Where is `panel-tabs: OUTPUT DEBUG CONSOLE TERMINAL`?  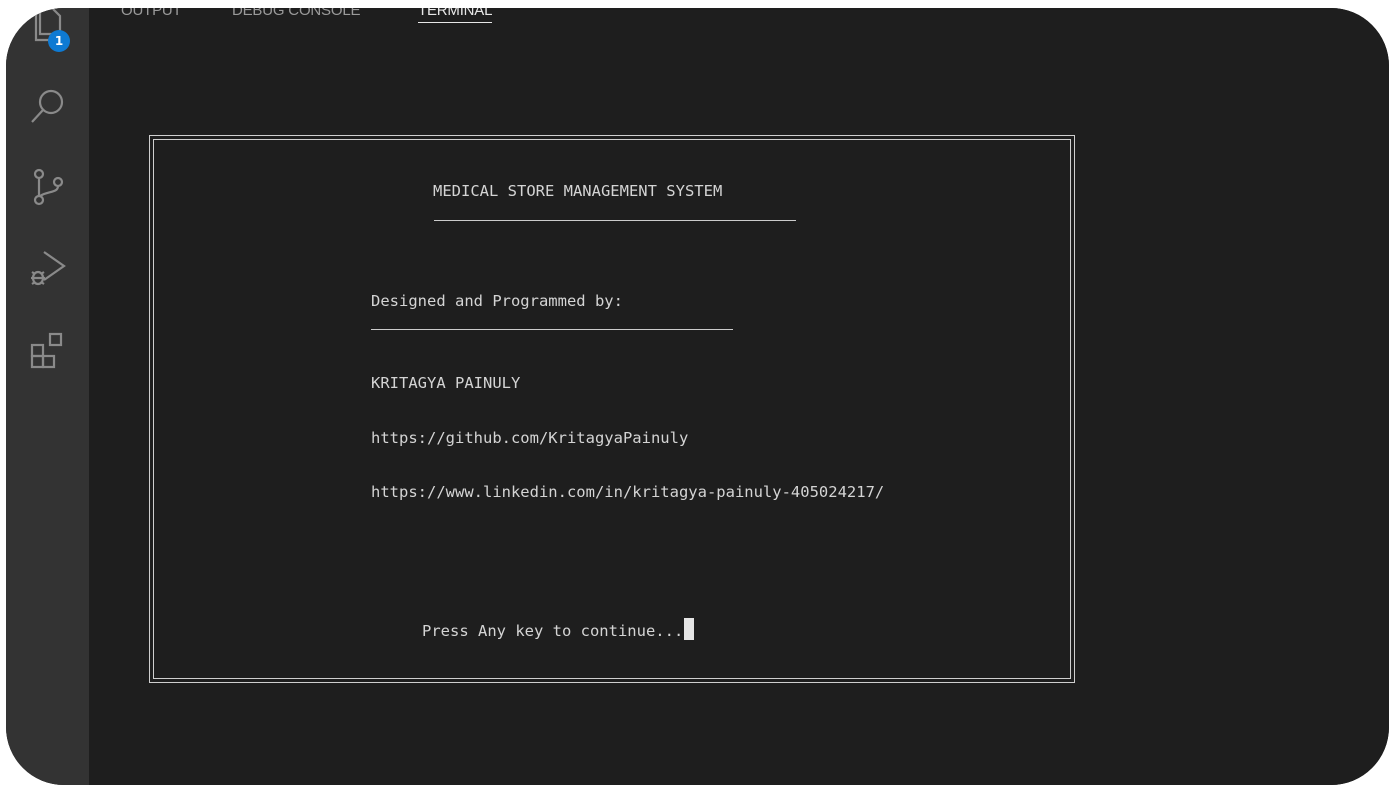 panel-tabs: OUTPUT DEBUG CONSOLE TERMINAL is located at coordinates (739, 23).